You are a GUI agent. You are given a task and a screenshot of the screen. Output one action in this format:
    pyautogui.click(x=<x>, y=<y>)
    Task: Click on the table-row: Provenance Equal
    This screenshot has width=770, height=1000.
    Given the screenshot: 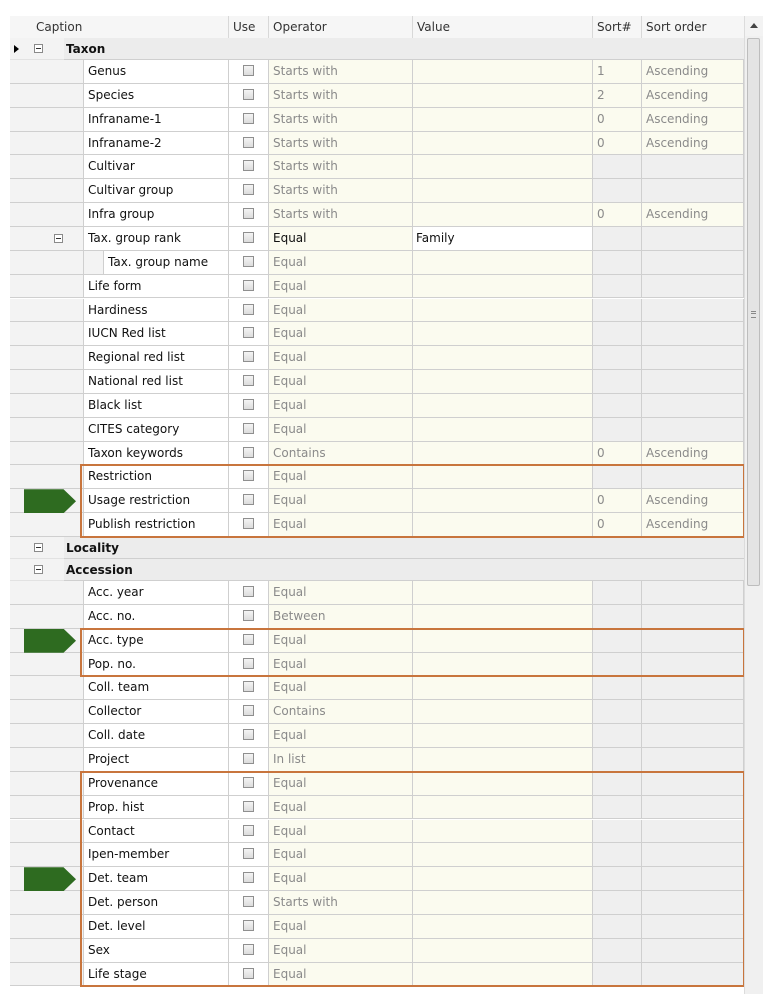 What is the action you would take?
    pyautogui.click(x=377, y=783)
    